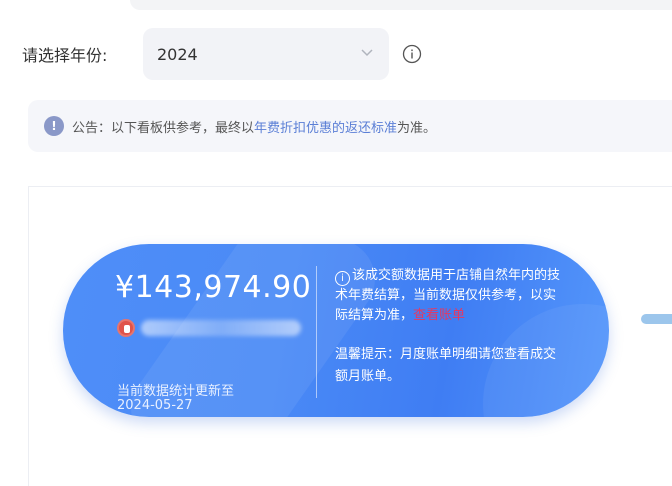  I want to click on total-amount: ¥143,974.90, so click(213, 287).